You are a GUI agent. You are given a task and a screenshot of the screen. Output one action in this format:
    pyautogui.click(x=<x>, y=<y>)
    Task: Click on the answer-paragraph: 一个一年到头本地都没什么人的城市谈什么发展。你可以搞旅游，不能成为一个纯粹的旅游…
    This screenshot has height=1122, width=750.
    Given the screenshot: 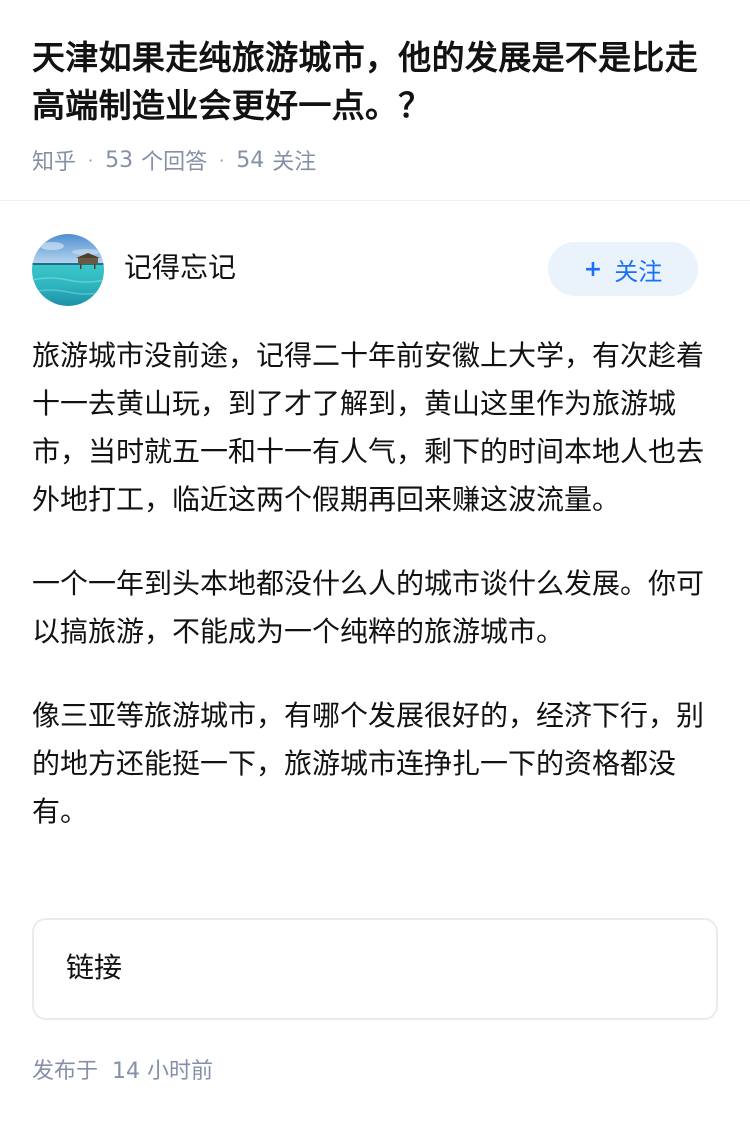 What is the action you would take?
    pyautogui.click(x=368, y=607)
    